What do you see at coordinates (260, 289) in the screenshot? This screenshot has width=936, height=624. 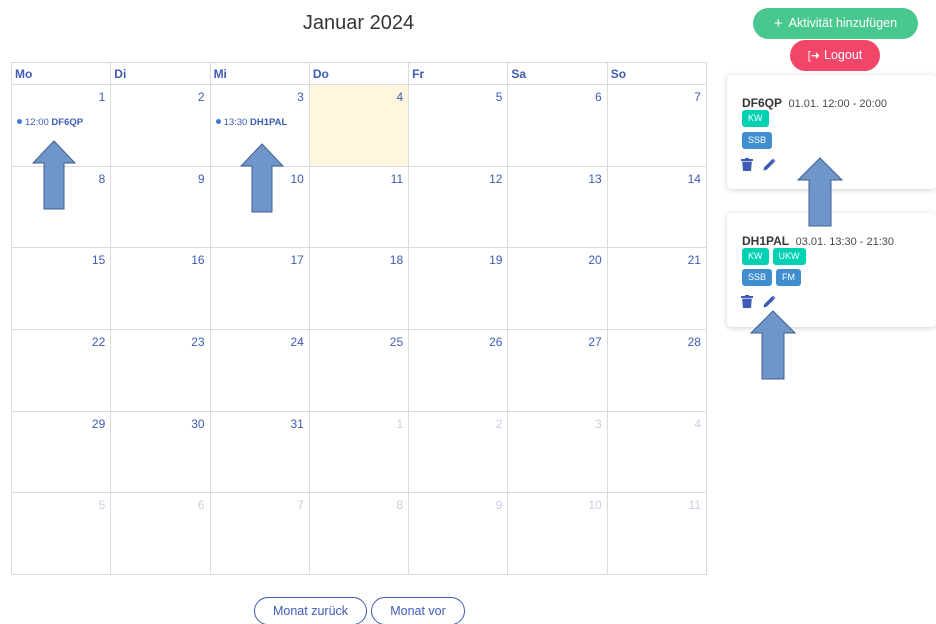 I see `calendar-day: 17` at bounding box center [260, 289].